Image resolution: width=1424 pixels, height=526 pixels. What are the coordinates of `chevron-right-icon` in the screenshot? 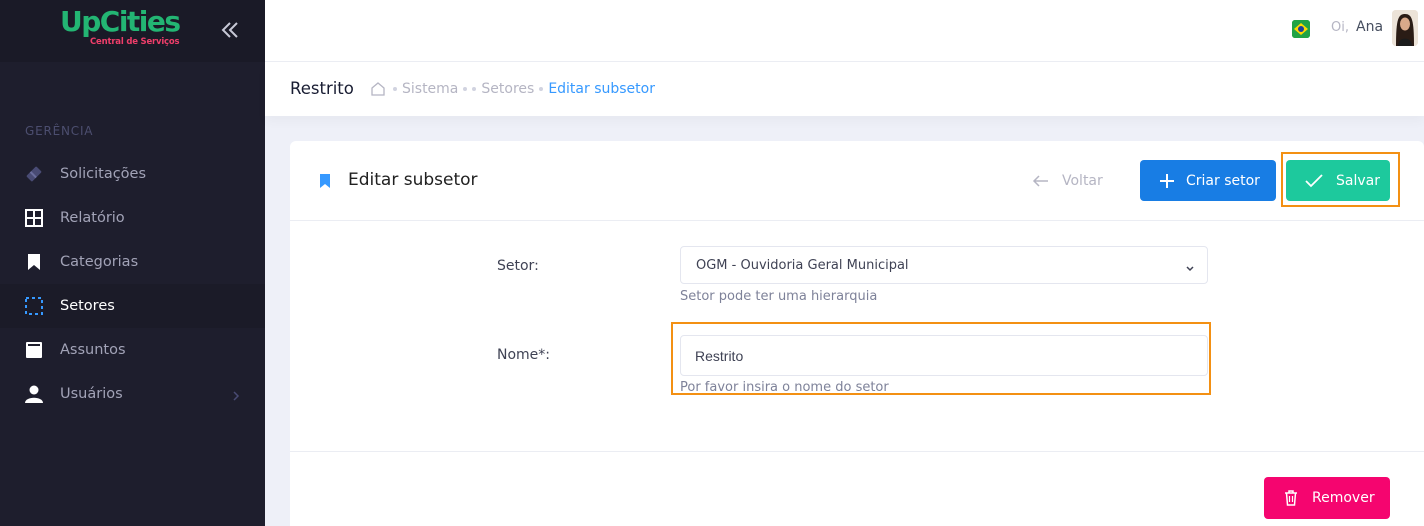 It's located at (236, 396).